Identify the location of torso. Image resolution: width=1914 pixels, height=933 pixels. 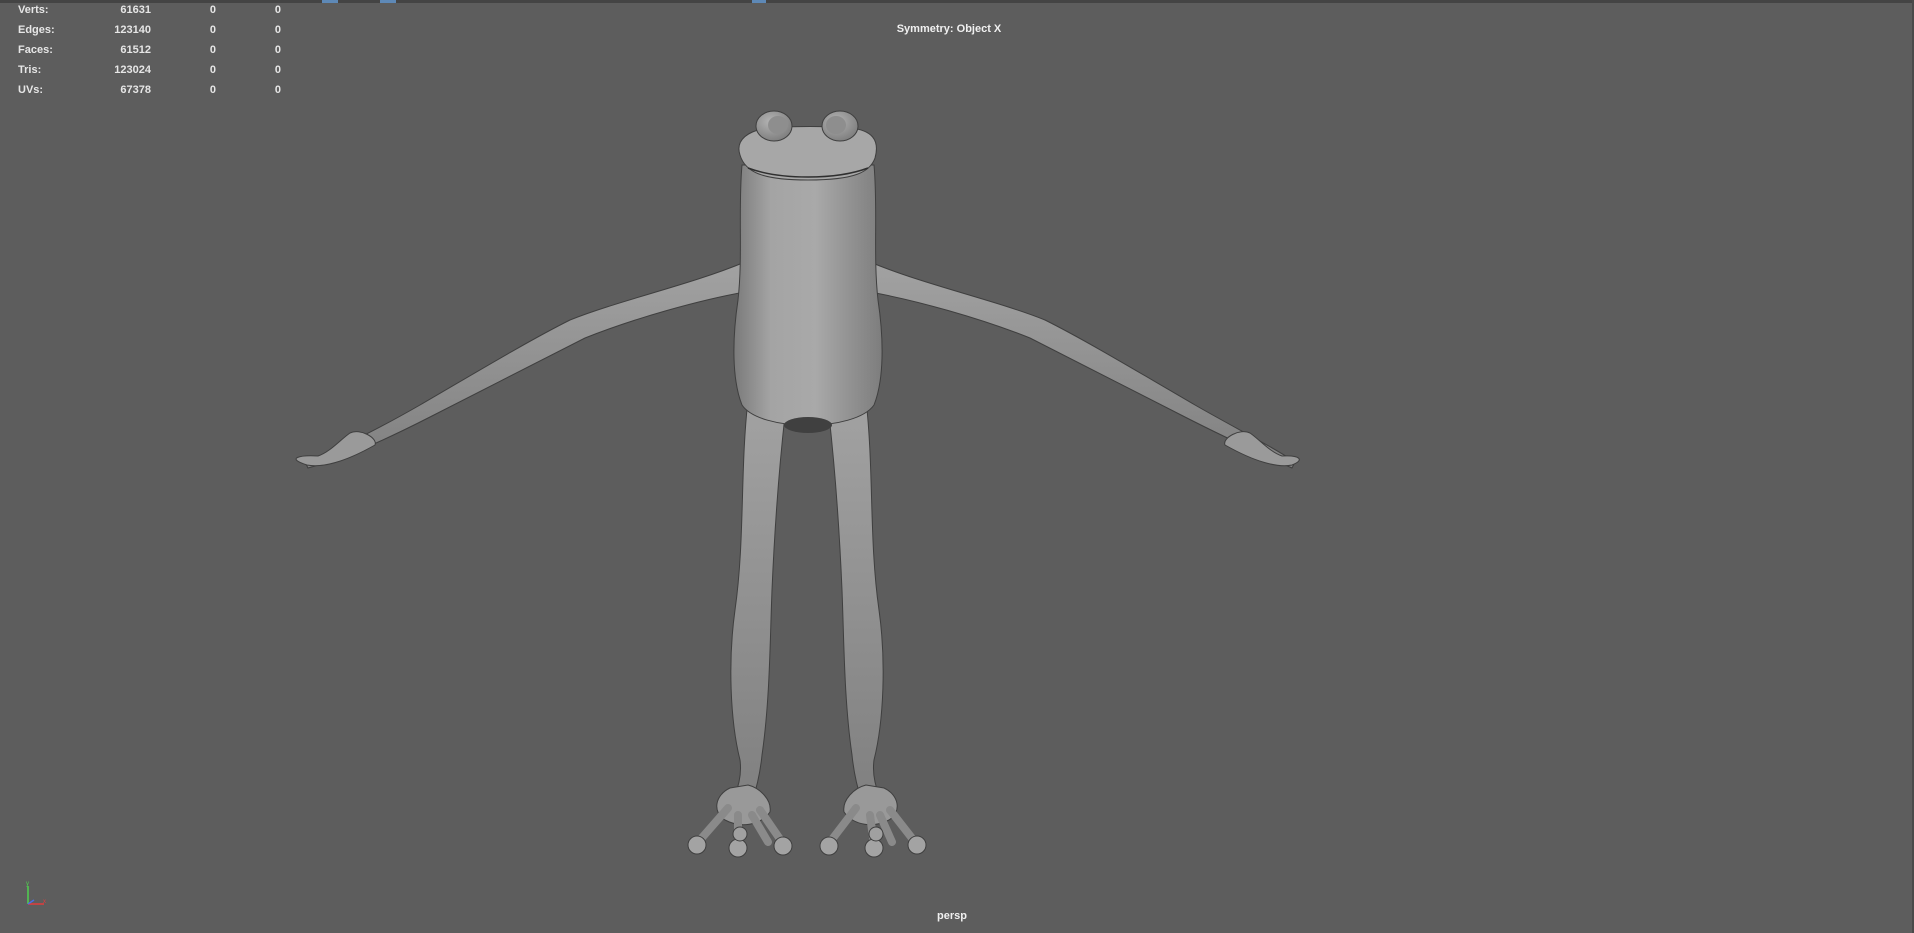
(808, 295).